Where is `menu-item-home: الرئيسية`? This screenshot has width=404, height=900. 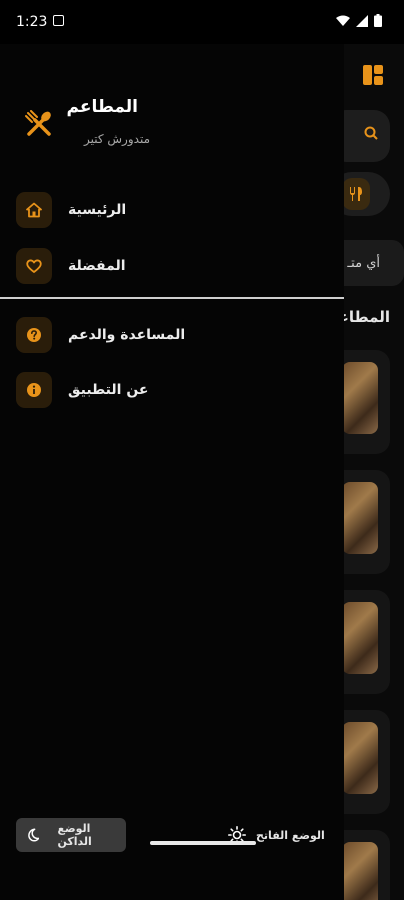
menu-item-home: الرئيسية is located at coordinates (71, 210).